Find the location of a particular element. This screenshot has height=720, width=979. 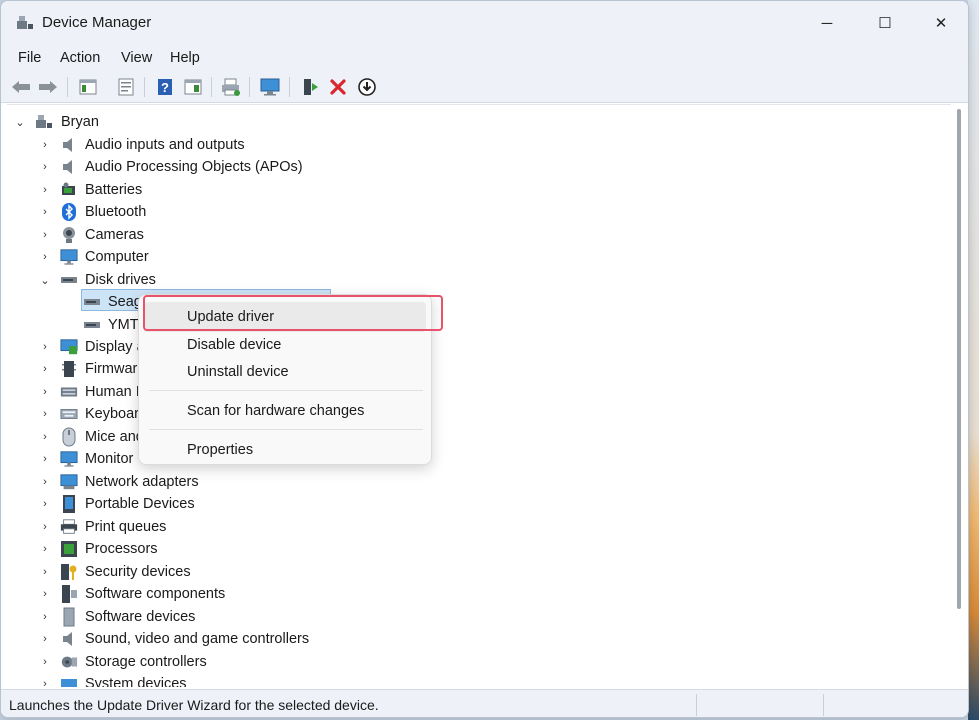

tree-category-label: System devices is located at coordinates (136, 681).